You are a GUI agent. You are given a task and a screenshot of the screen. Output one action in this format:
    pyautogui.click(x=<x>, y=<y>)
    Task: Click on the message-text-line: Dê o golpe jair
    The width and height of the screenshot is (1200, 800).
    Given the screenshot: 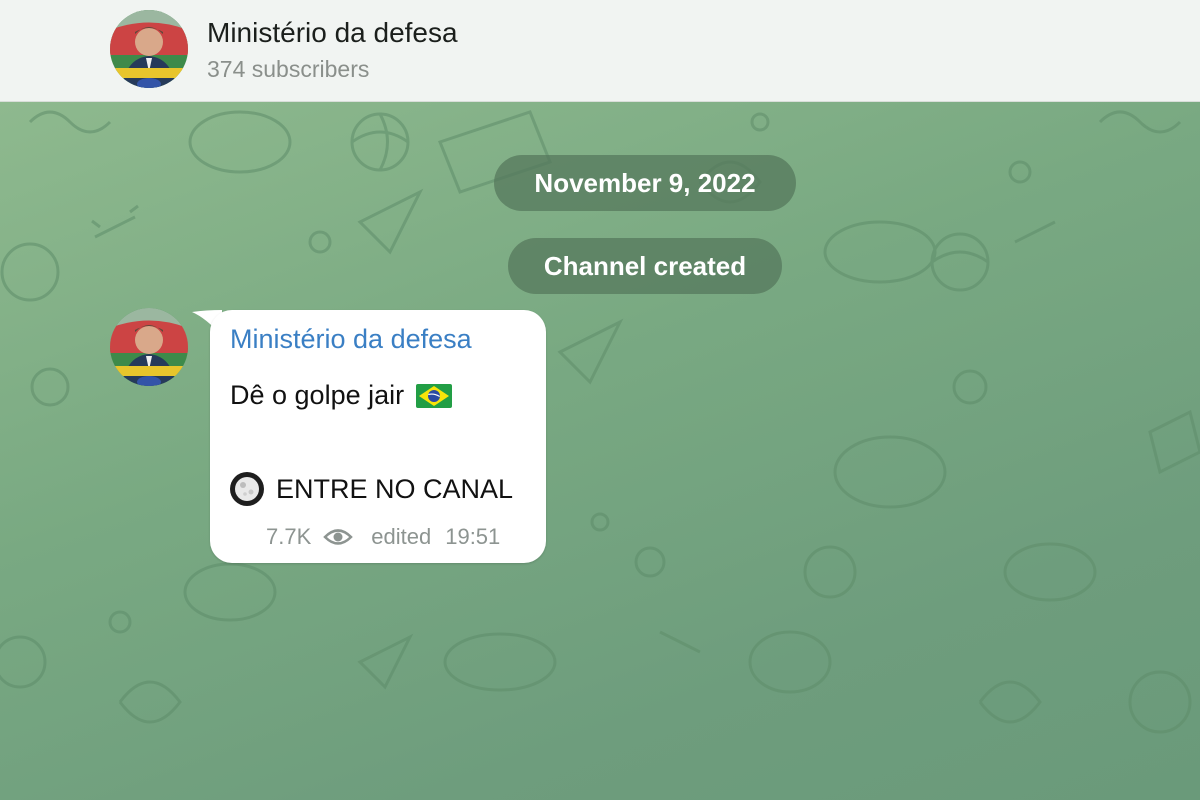 What is the action you would take?
    pyautogui.click(x=341, y=395)
    